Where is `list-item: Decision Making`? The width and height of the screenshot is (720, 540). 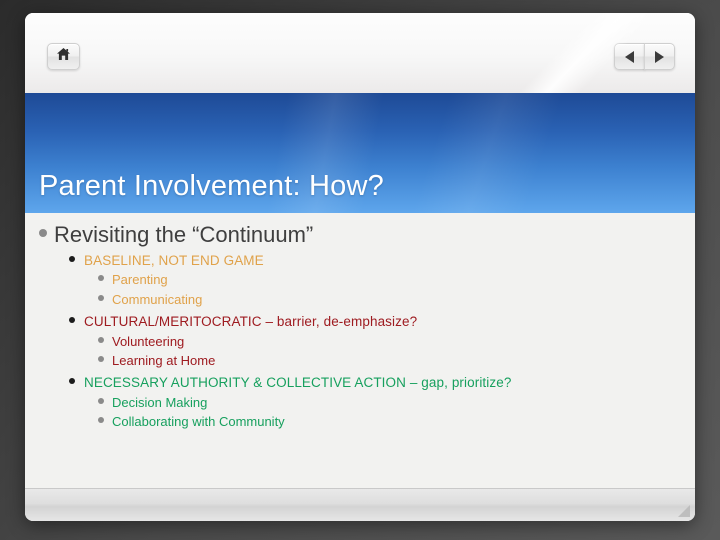
list-item: Decision Making is located at coordinates (396, 403).